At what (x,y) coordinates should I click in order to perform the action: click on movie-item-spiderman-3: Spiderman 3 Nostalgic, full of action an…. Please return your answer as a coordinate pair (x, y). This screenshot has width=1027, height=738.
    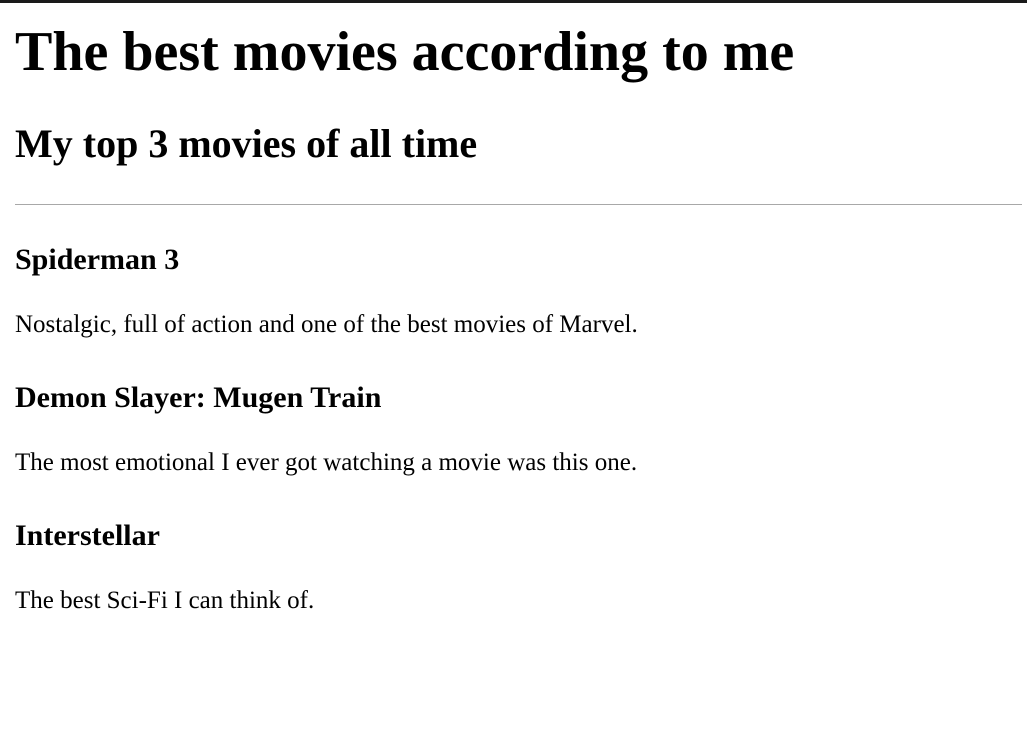
    Looking at the image, I should click on (518, 290).